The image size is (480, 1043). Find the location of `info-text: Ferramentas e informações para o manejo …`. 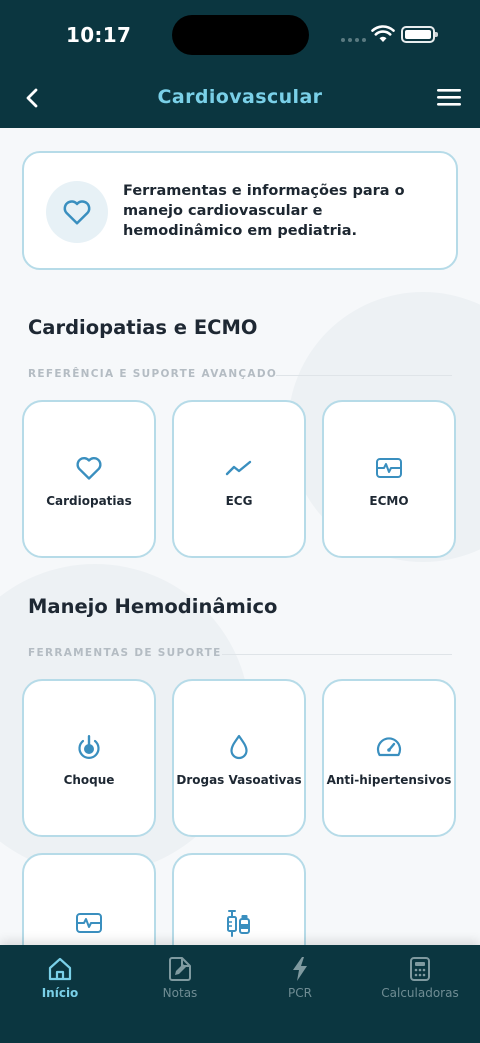

info-text: Ferramentas e informações para o manejo … is located at coordinates (264, 211).